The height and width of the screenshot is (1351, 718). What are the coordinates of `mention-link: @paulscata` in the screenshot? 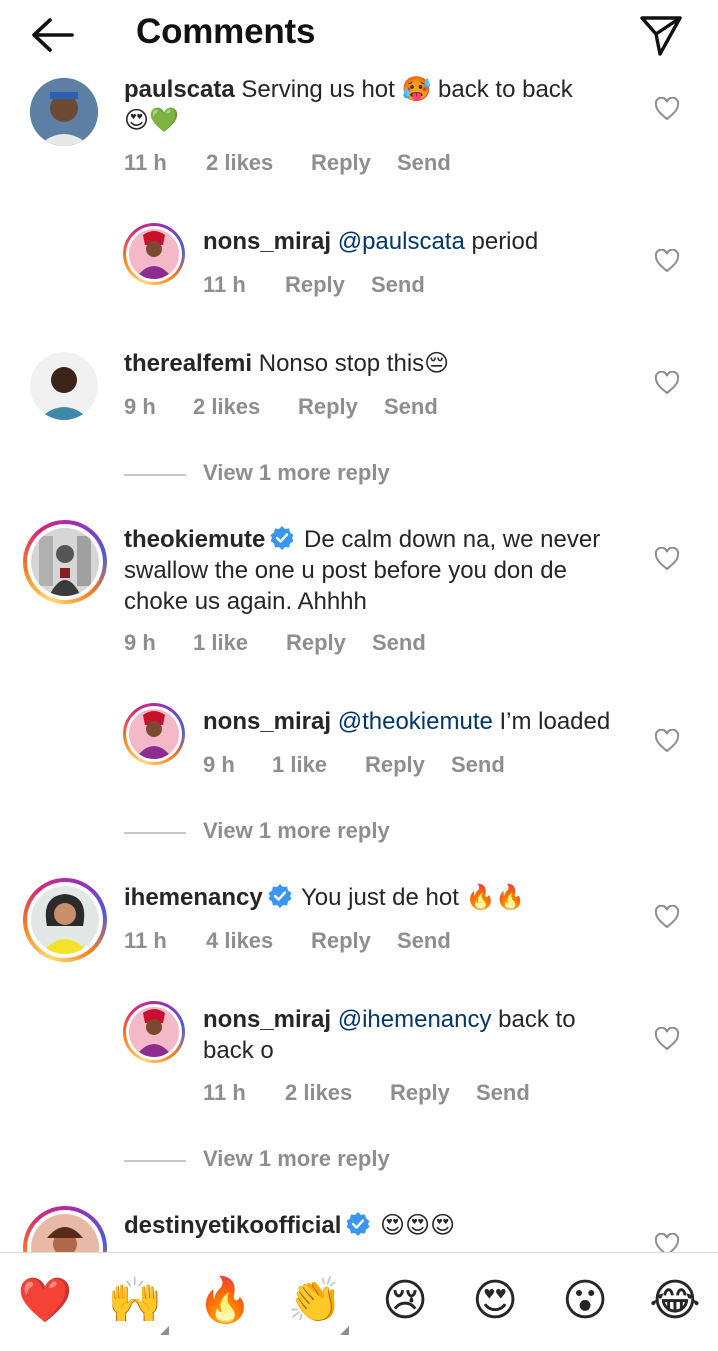 It's located at (401, 241).